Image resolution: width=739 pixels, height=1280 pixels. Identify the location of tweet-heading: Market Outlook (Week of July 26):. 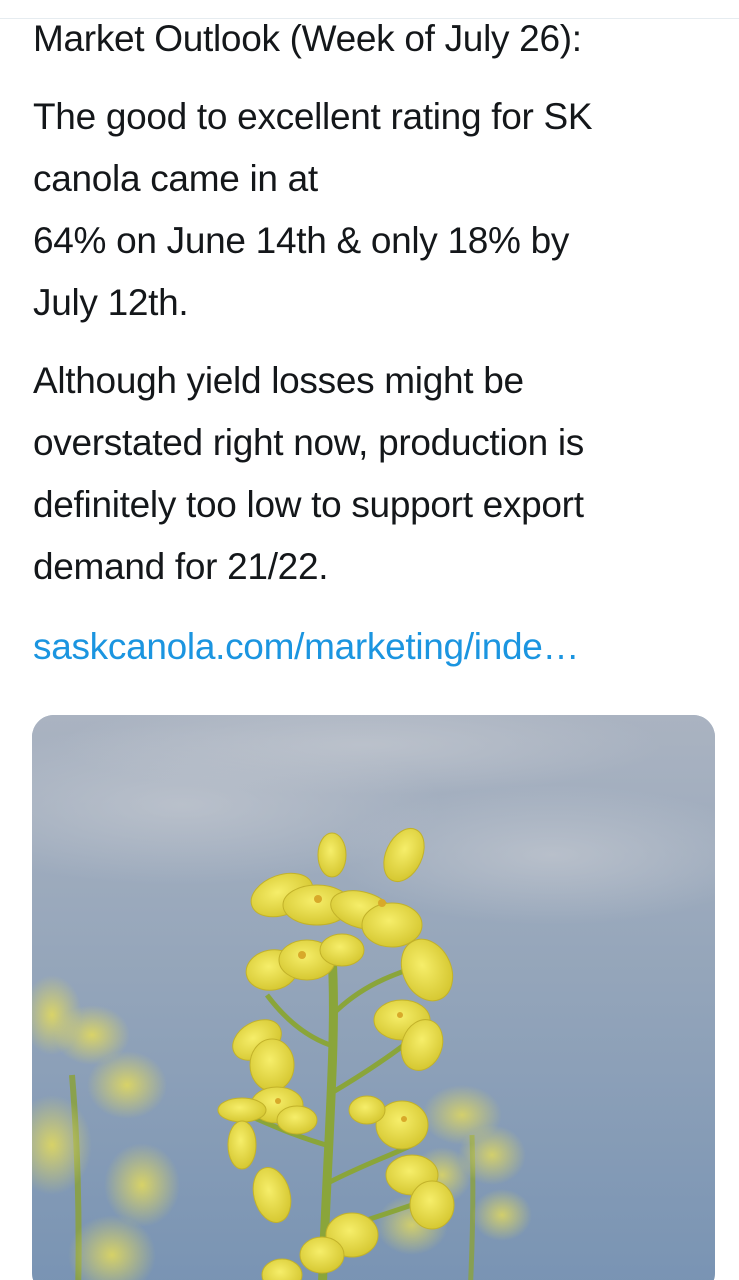
(307, 38).